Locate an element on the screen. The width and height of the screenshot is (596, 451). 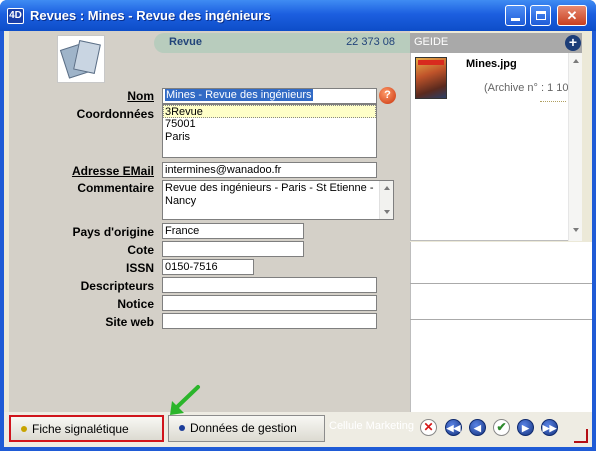
issn-label: ISSN is located at coordinates (139, 268).